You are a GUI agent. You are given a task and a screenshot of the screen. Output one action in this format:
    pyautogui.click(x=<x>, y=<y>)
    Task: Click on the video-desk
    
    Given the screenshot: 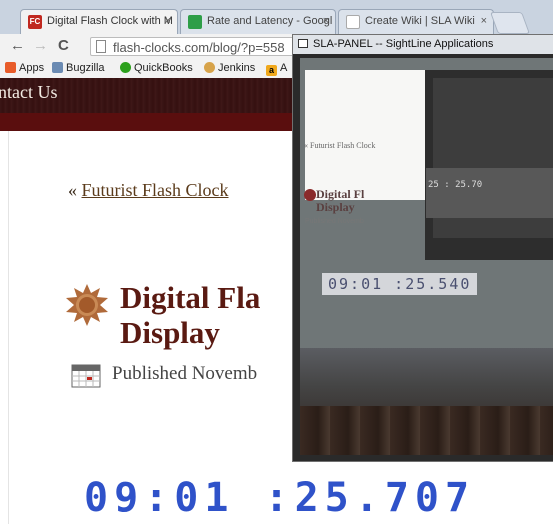 What is the action you would take?
    pyautogui.click(x=426, y=430)
    